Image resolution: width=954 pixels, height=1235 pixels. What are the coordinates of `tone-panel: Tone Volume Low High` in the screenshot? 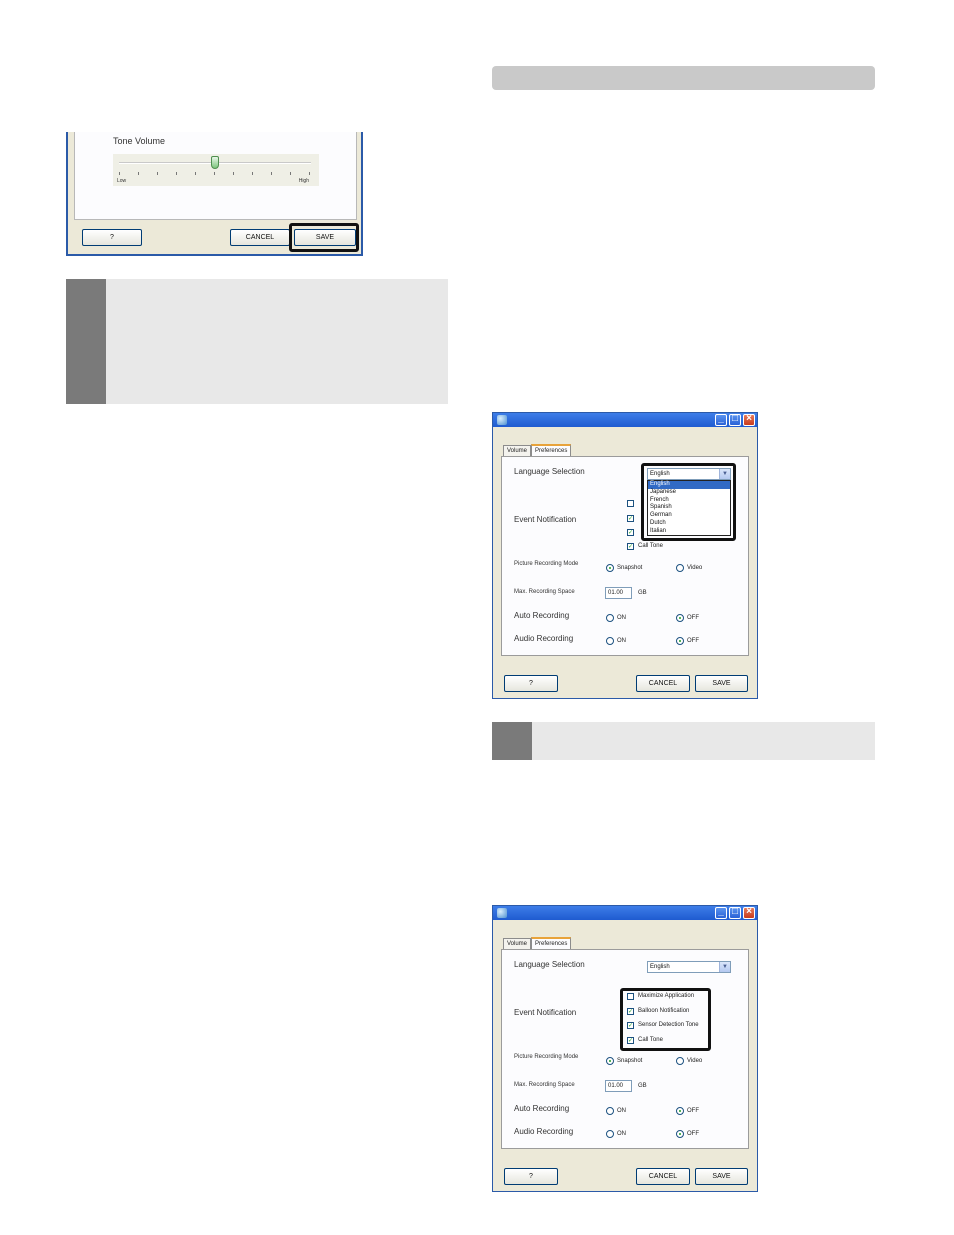 It's located at (215, 176).